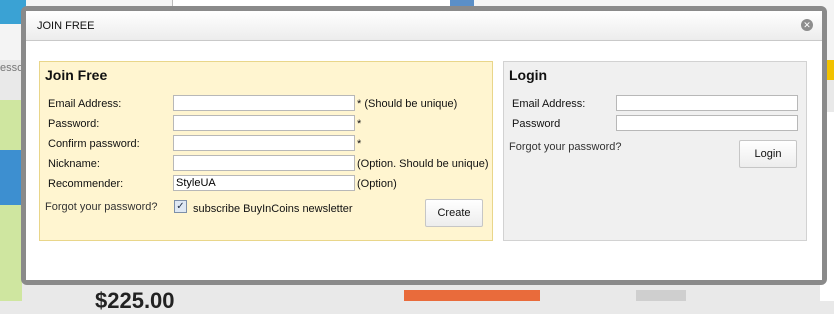  Describe the element at coordinates (264, 183) in the screenshot. I see `recommender-field` at that location.